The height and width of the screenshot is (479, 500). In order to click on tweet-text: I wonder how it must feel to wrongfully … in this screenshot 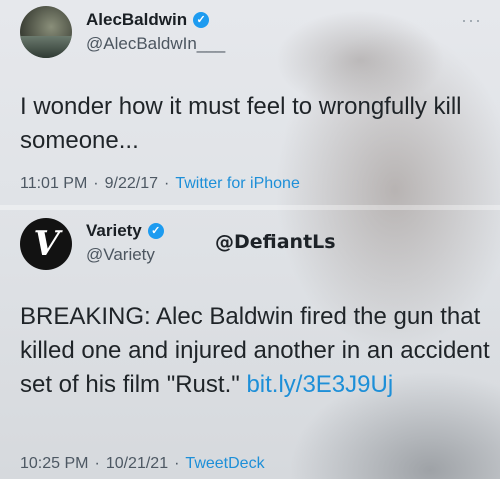, I will do `click(241, 123)`.